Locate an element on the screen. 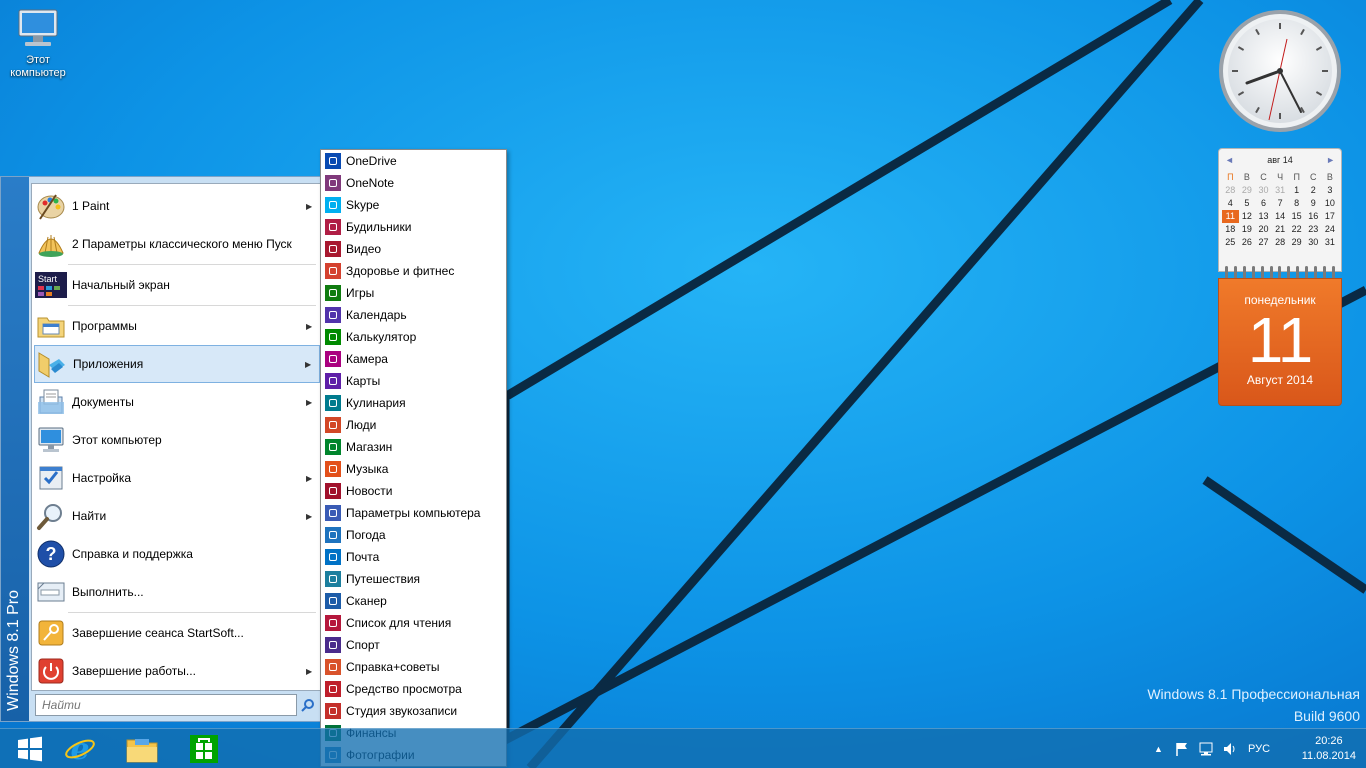 The height and width of the screenshot is (768, 1366). calendar-day: 12 is located at coordinates (1247, 216).